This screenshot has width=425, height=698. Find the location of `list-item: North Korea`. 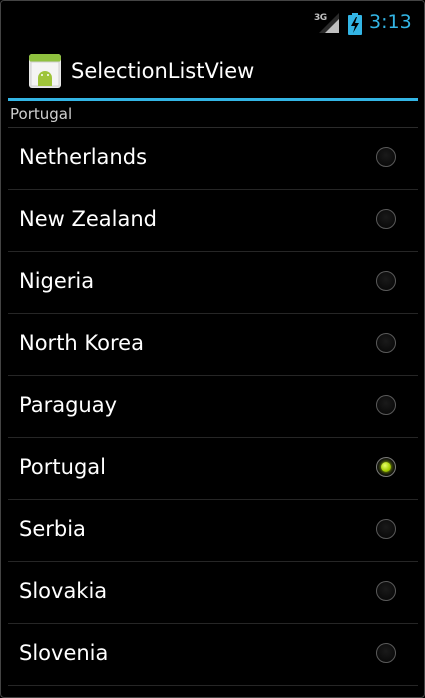

list-item: North Korea is located at coordinates (213, 345).